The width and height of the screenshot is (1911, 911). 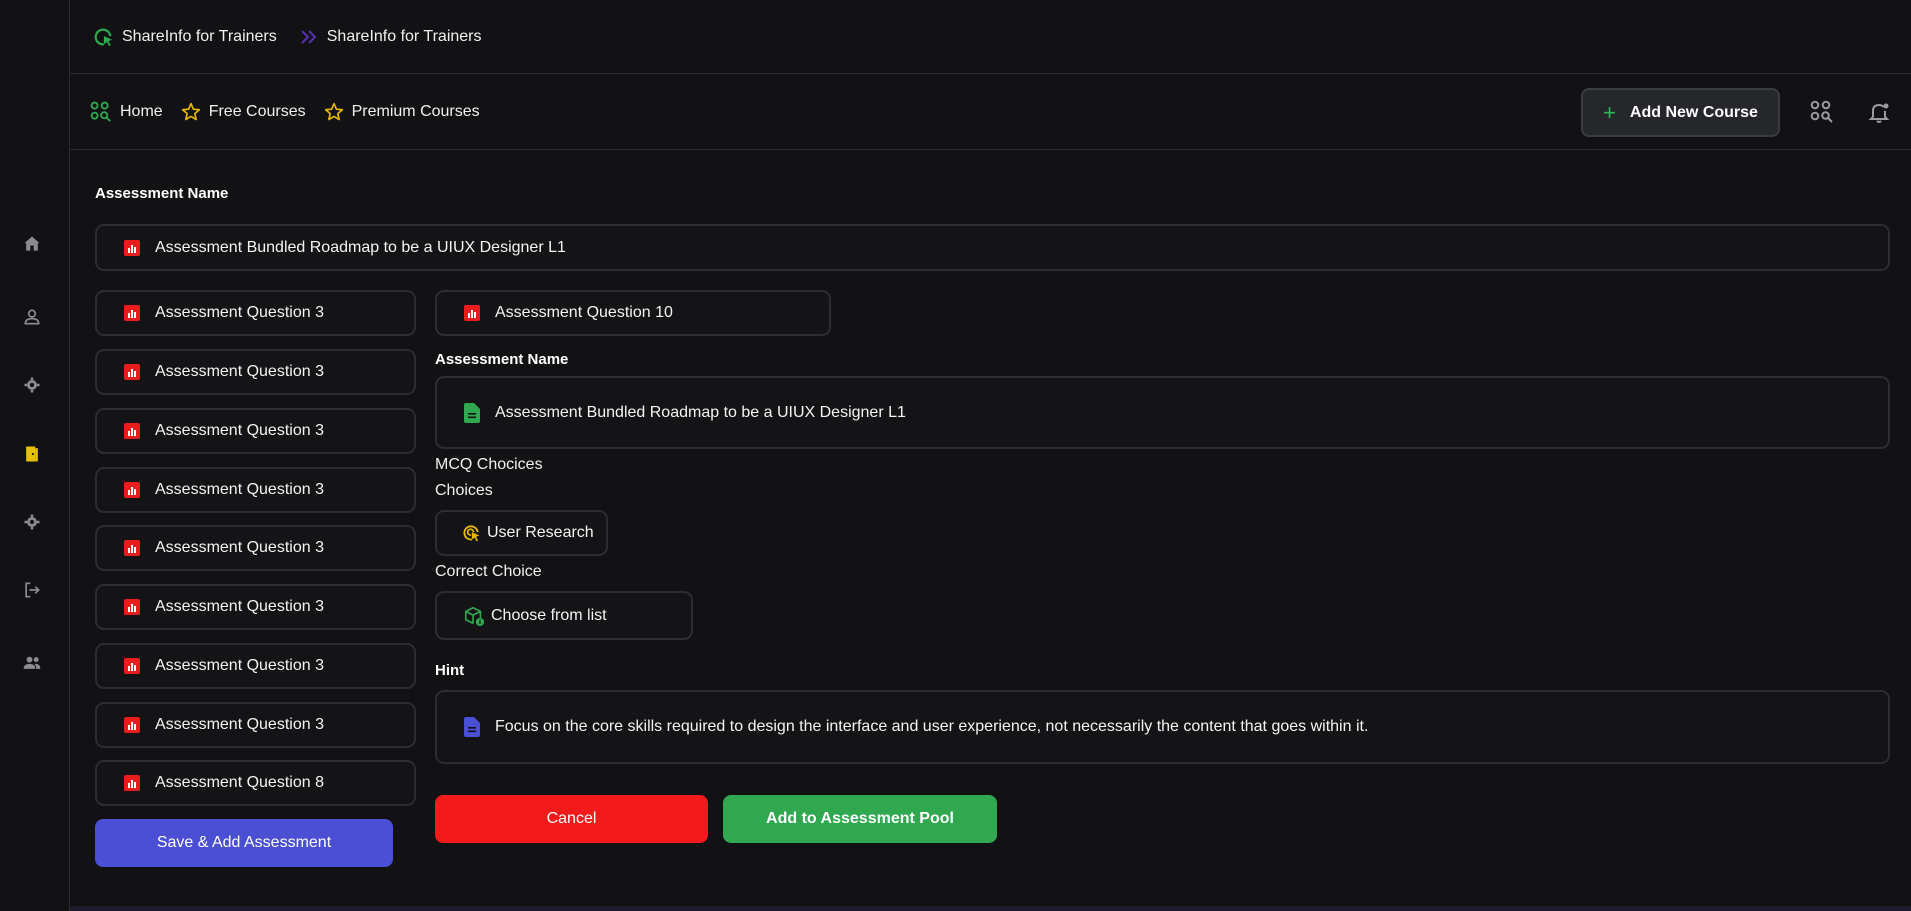 I want to click on nav-home: Home, so click(x=126, y=112).